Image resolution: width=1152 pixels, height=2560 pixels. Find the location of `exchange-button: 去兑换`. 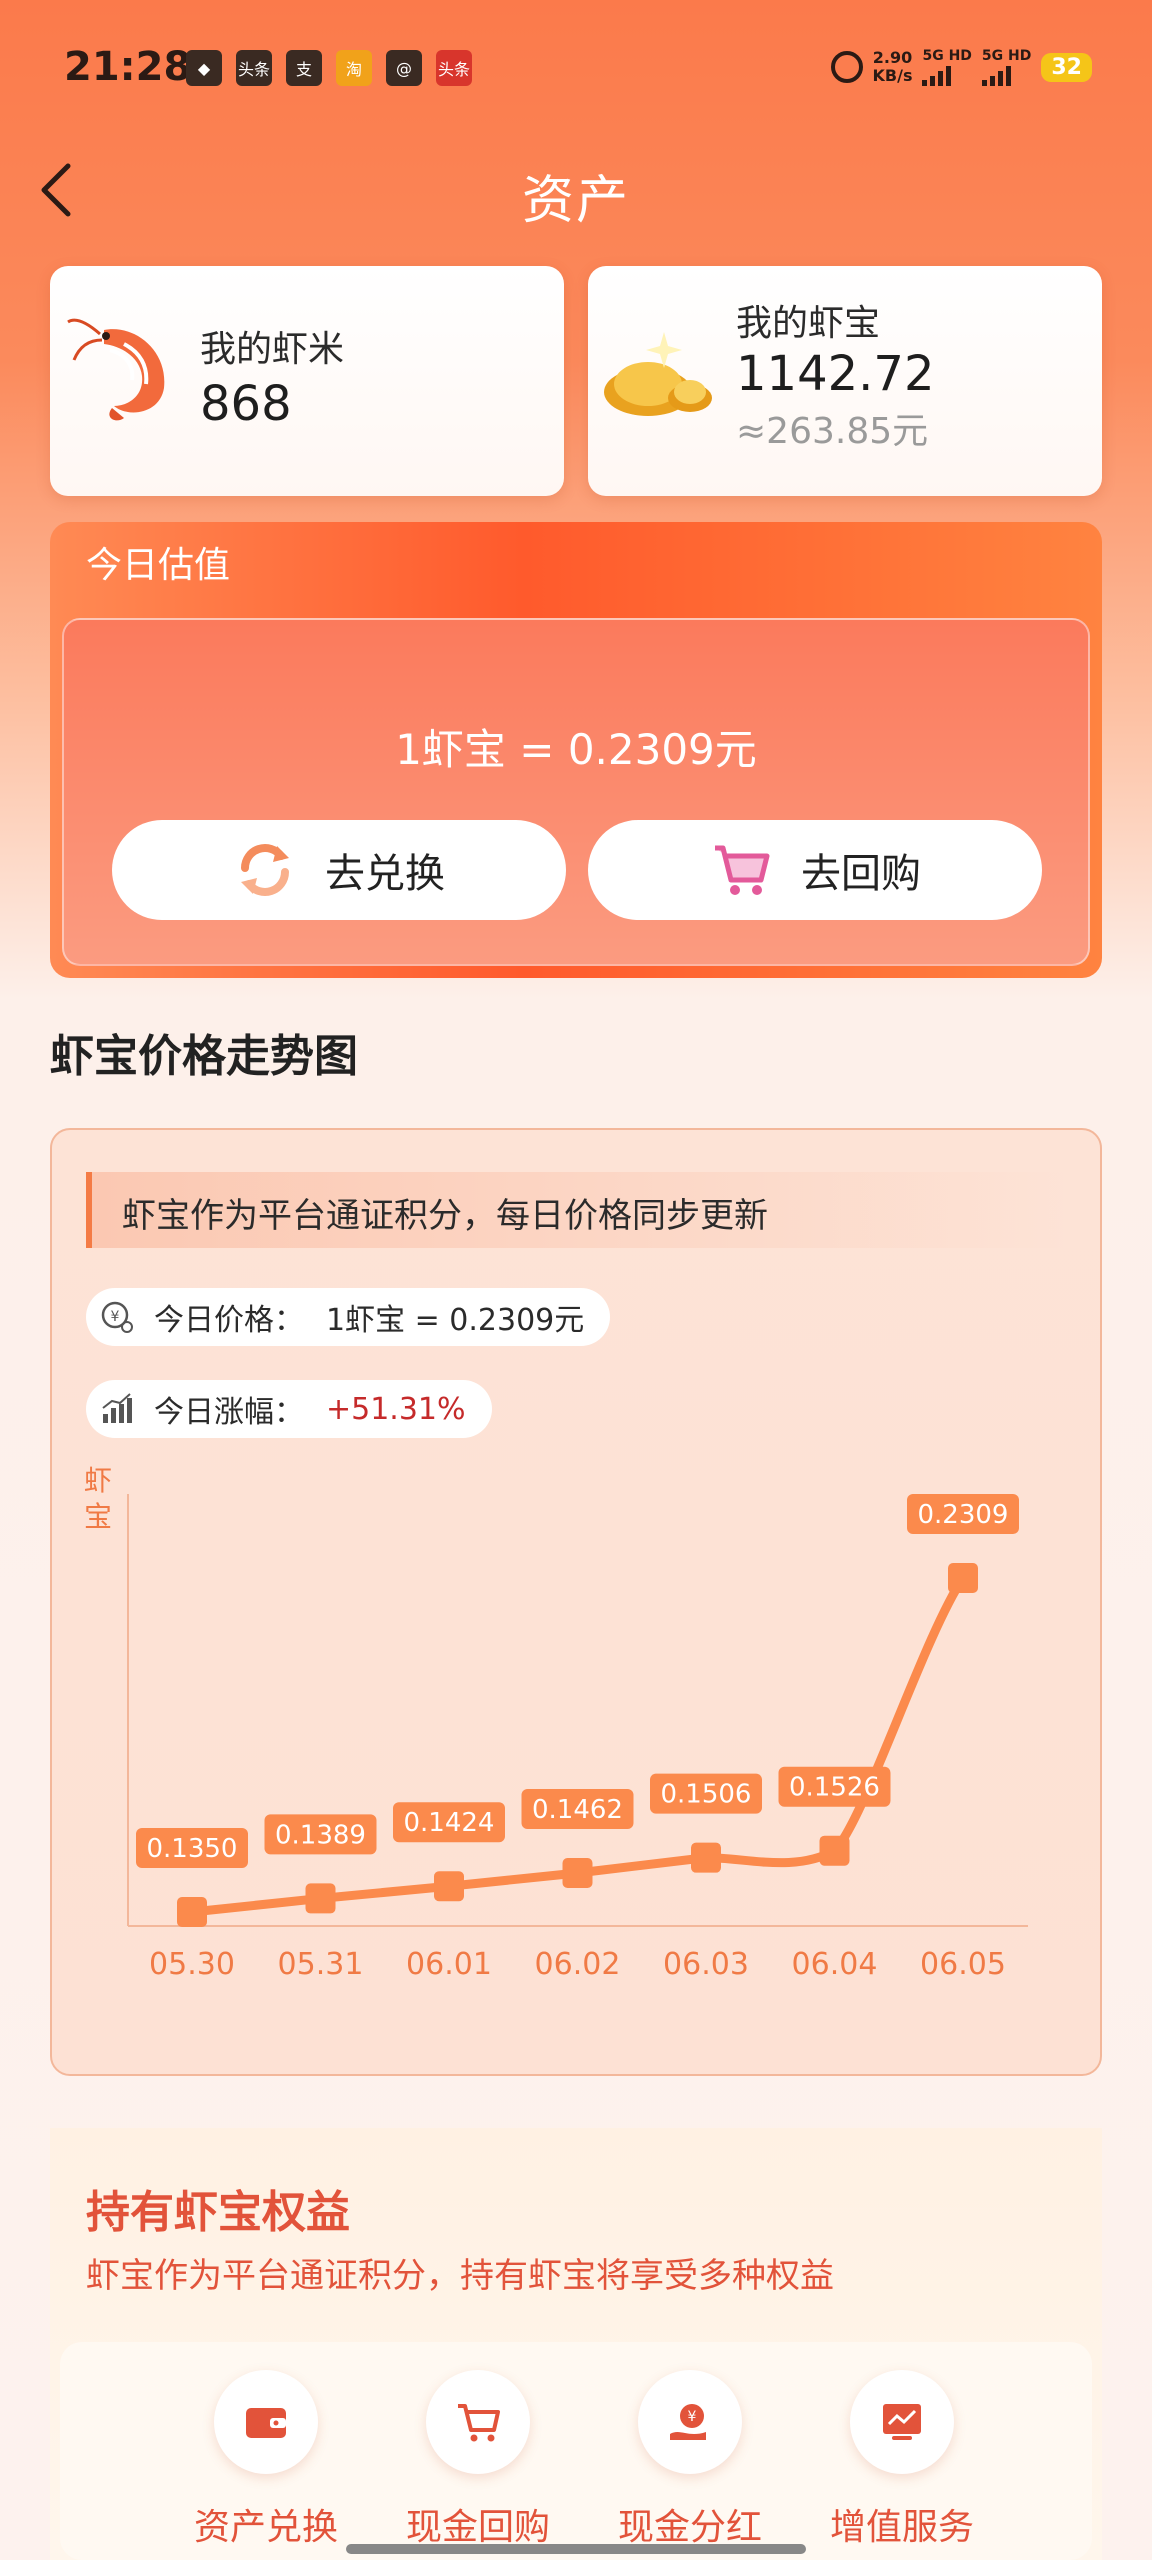

exchange-button: 去兑换 is located at coordinates (339, 870).